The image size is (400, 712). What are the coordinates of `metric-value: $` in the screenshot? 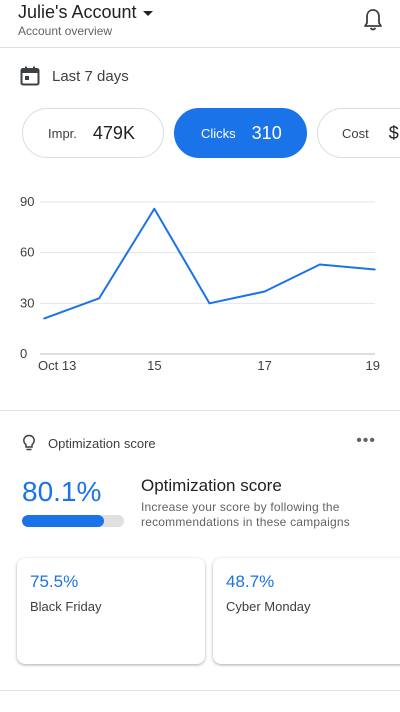 It's located at (393, 132).